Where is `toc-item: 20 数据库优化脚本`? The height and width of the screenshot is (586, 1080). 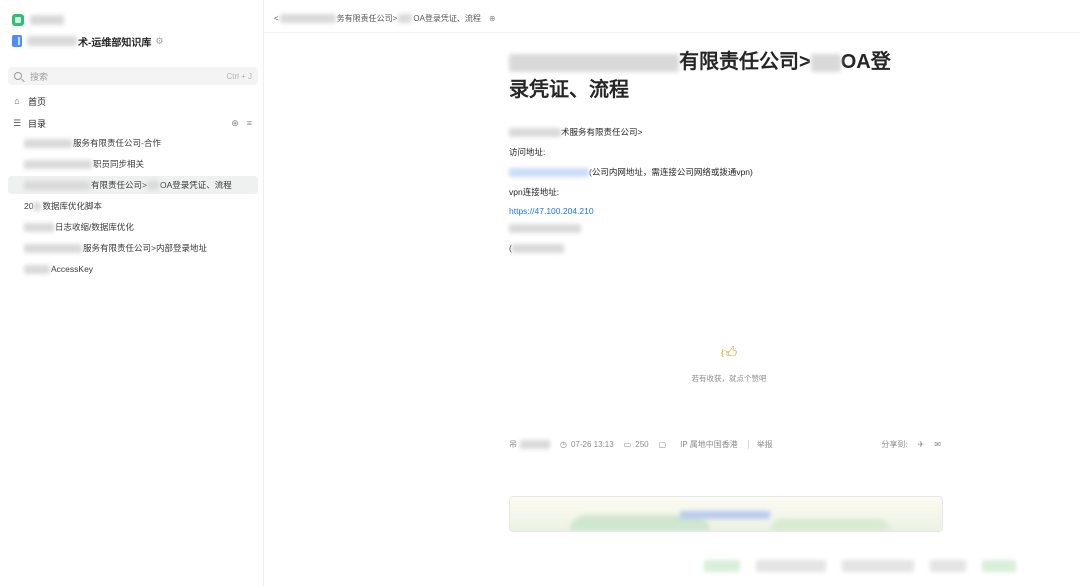 toc-item: 20 数据库优化脚本 is located at coordinates (133, 206).